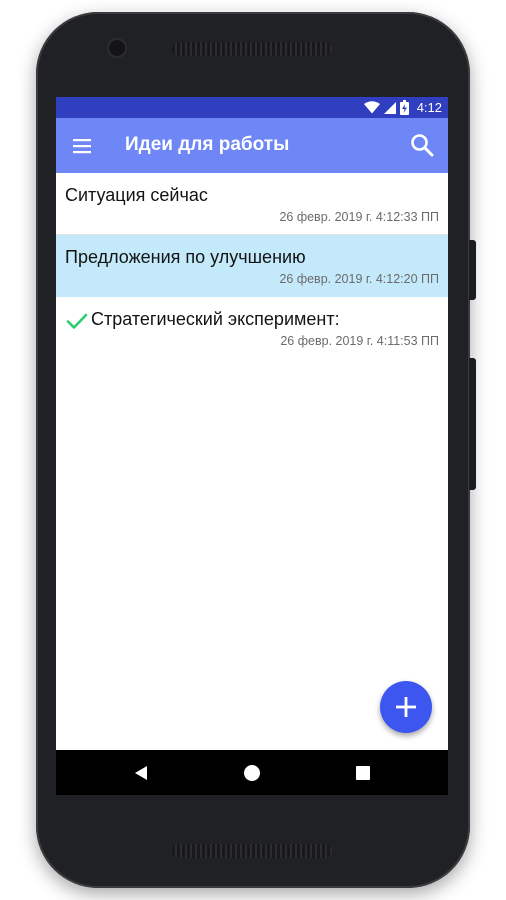 This screenshot has width=506, height=900. I want to click on list-item-date: 26 февр. 2019 г. 4:12:33 ПП, so click(359, 217).